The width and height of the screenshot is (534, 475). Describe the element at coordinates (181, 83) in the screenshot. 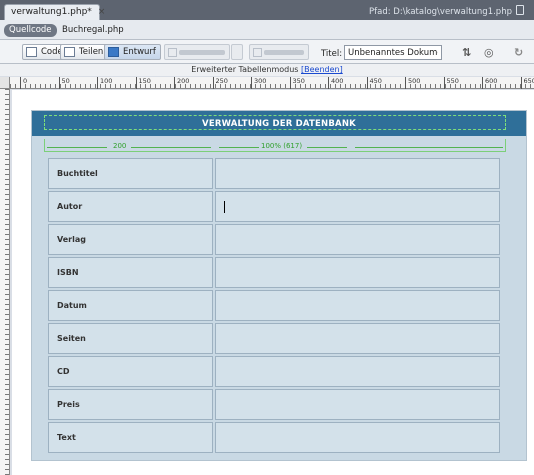

I see `ruler-tick: 200` at that location.